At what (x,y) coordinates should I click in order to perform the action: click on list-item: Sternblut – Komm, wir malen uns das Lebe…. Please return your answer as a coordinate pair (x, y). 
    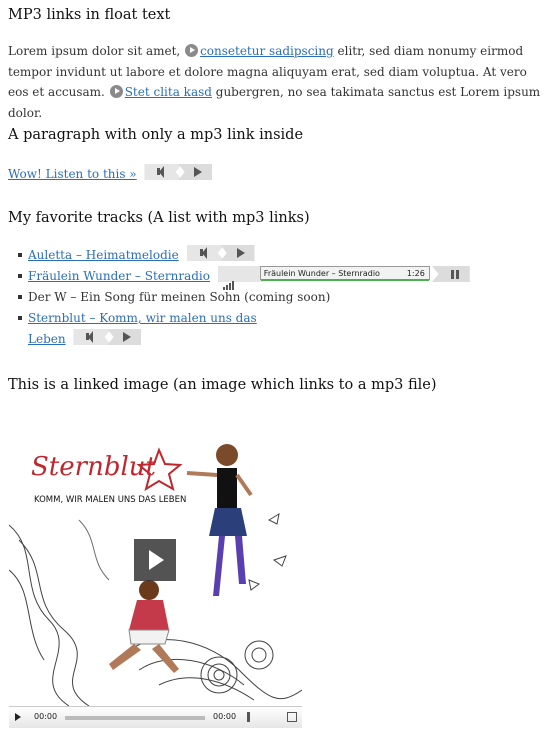
    Looking at the image, I should click on (244, 329).